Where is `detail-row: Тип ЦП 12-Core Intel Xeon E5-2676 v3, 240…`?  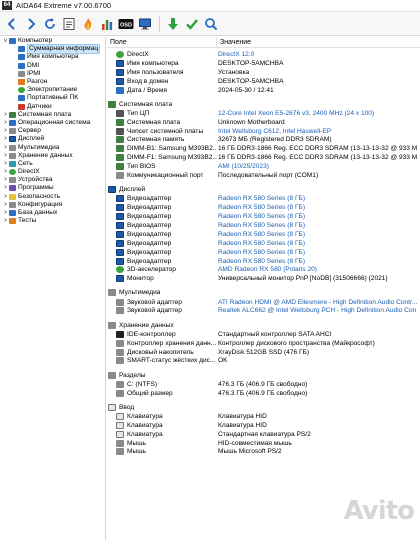
detail-row: Тип ЦП 12-Core Intel Xeon E5-2676 v3, 240… is located at coordinates (263, 113).